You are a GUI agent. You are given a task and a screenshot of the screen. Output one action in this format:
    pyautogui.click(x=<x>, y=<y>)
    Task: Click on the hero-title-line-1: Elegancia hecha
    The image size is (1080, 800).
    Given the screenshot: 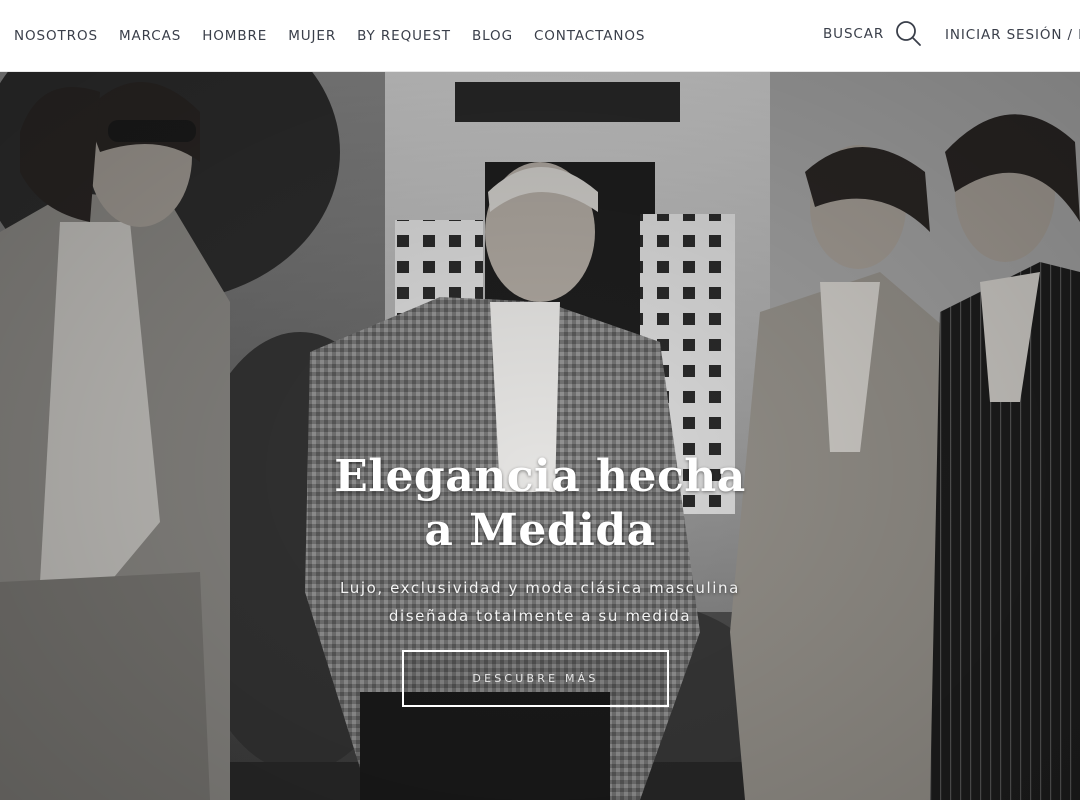 What is the action you would take?
    pyautogui.click(x=540, y=476)
    